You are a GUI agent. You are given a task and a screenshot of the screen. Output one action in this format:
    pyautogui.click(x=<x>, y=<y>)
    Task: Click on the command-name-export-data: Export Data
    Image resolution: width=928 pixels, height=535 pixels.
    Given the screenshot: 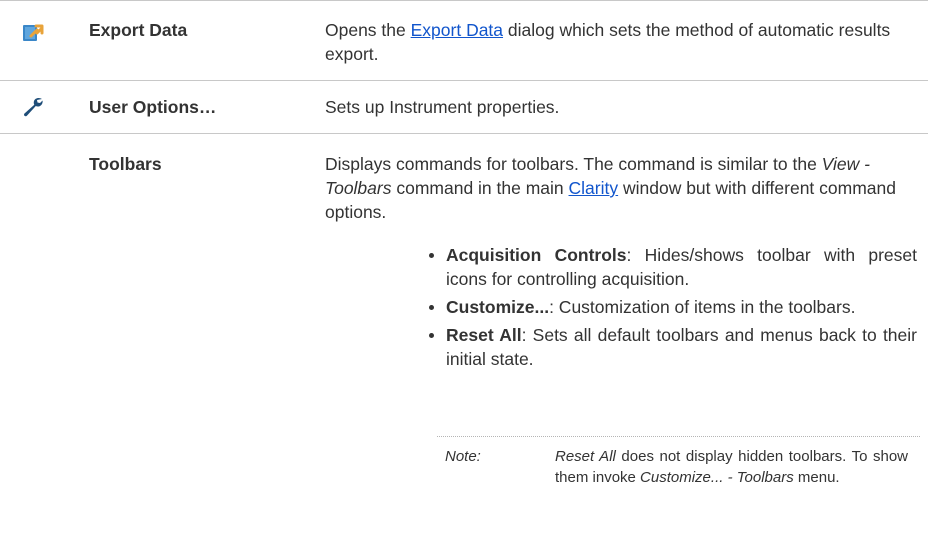 What is the action you would take?
    pyautogui.click(x=138, y=30)
    